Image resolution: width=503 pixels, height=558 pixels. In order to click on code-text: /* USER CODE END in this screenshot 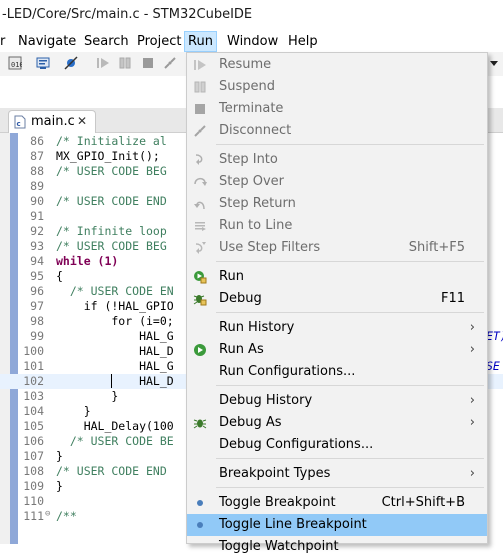, I will do `click(111, 201)`.